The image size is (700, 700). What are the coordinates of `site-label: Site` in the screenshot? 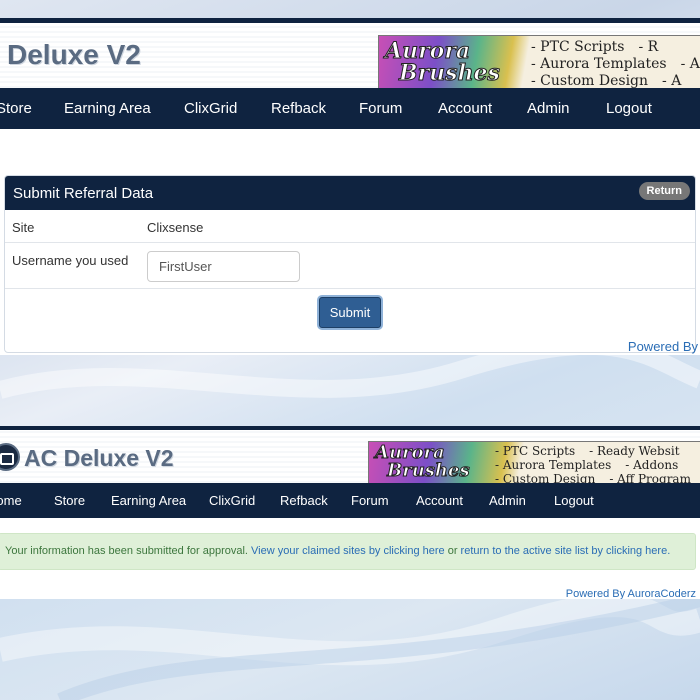 It's located at (23, 227).